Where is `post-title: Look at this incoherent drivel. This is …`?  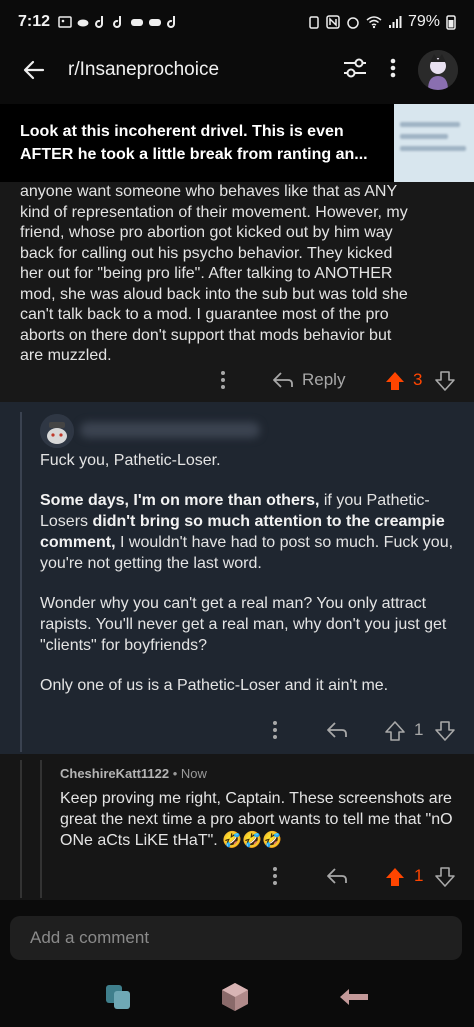
post-title: Look at this incoherent drivel. This is … is located at coordinates (194, 143).